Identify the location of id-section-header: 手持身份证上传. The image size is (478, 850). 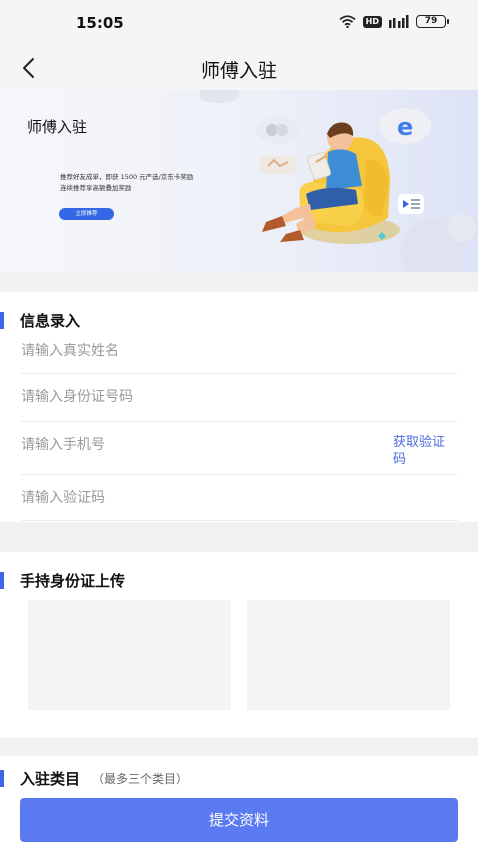
(62, 580).